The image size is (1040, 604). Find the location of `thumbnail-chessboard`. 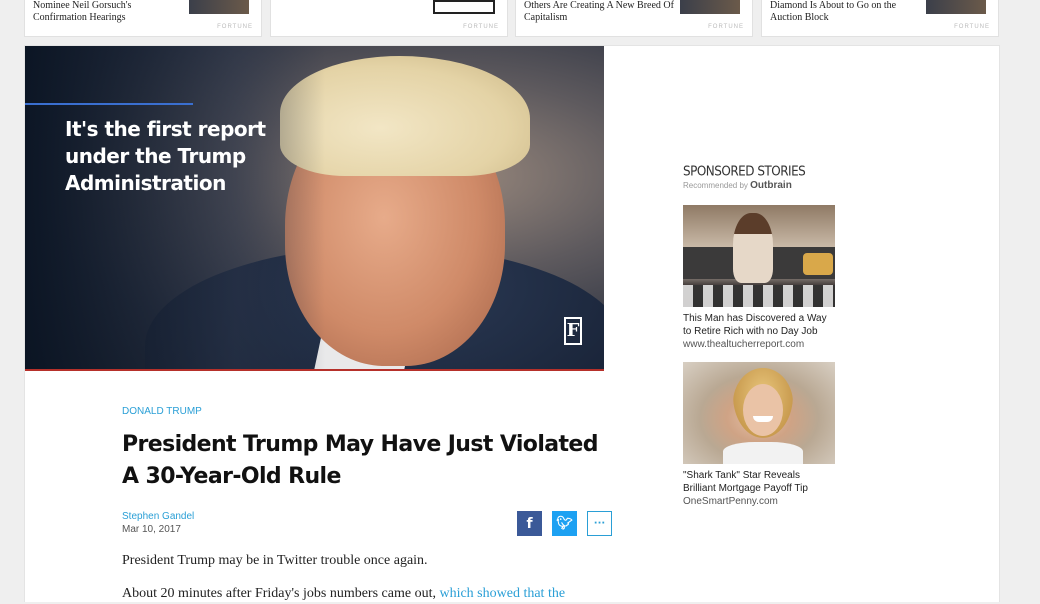

thumbnail-chessboard is located at coordinates (759, 296).